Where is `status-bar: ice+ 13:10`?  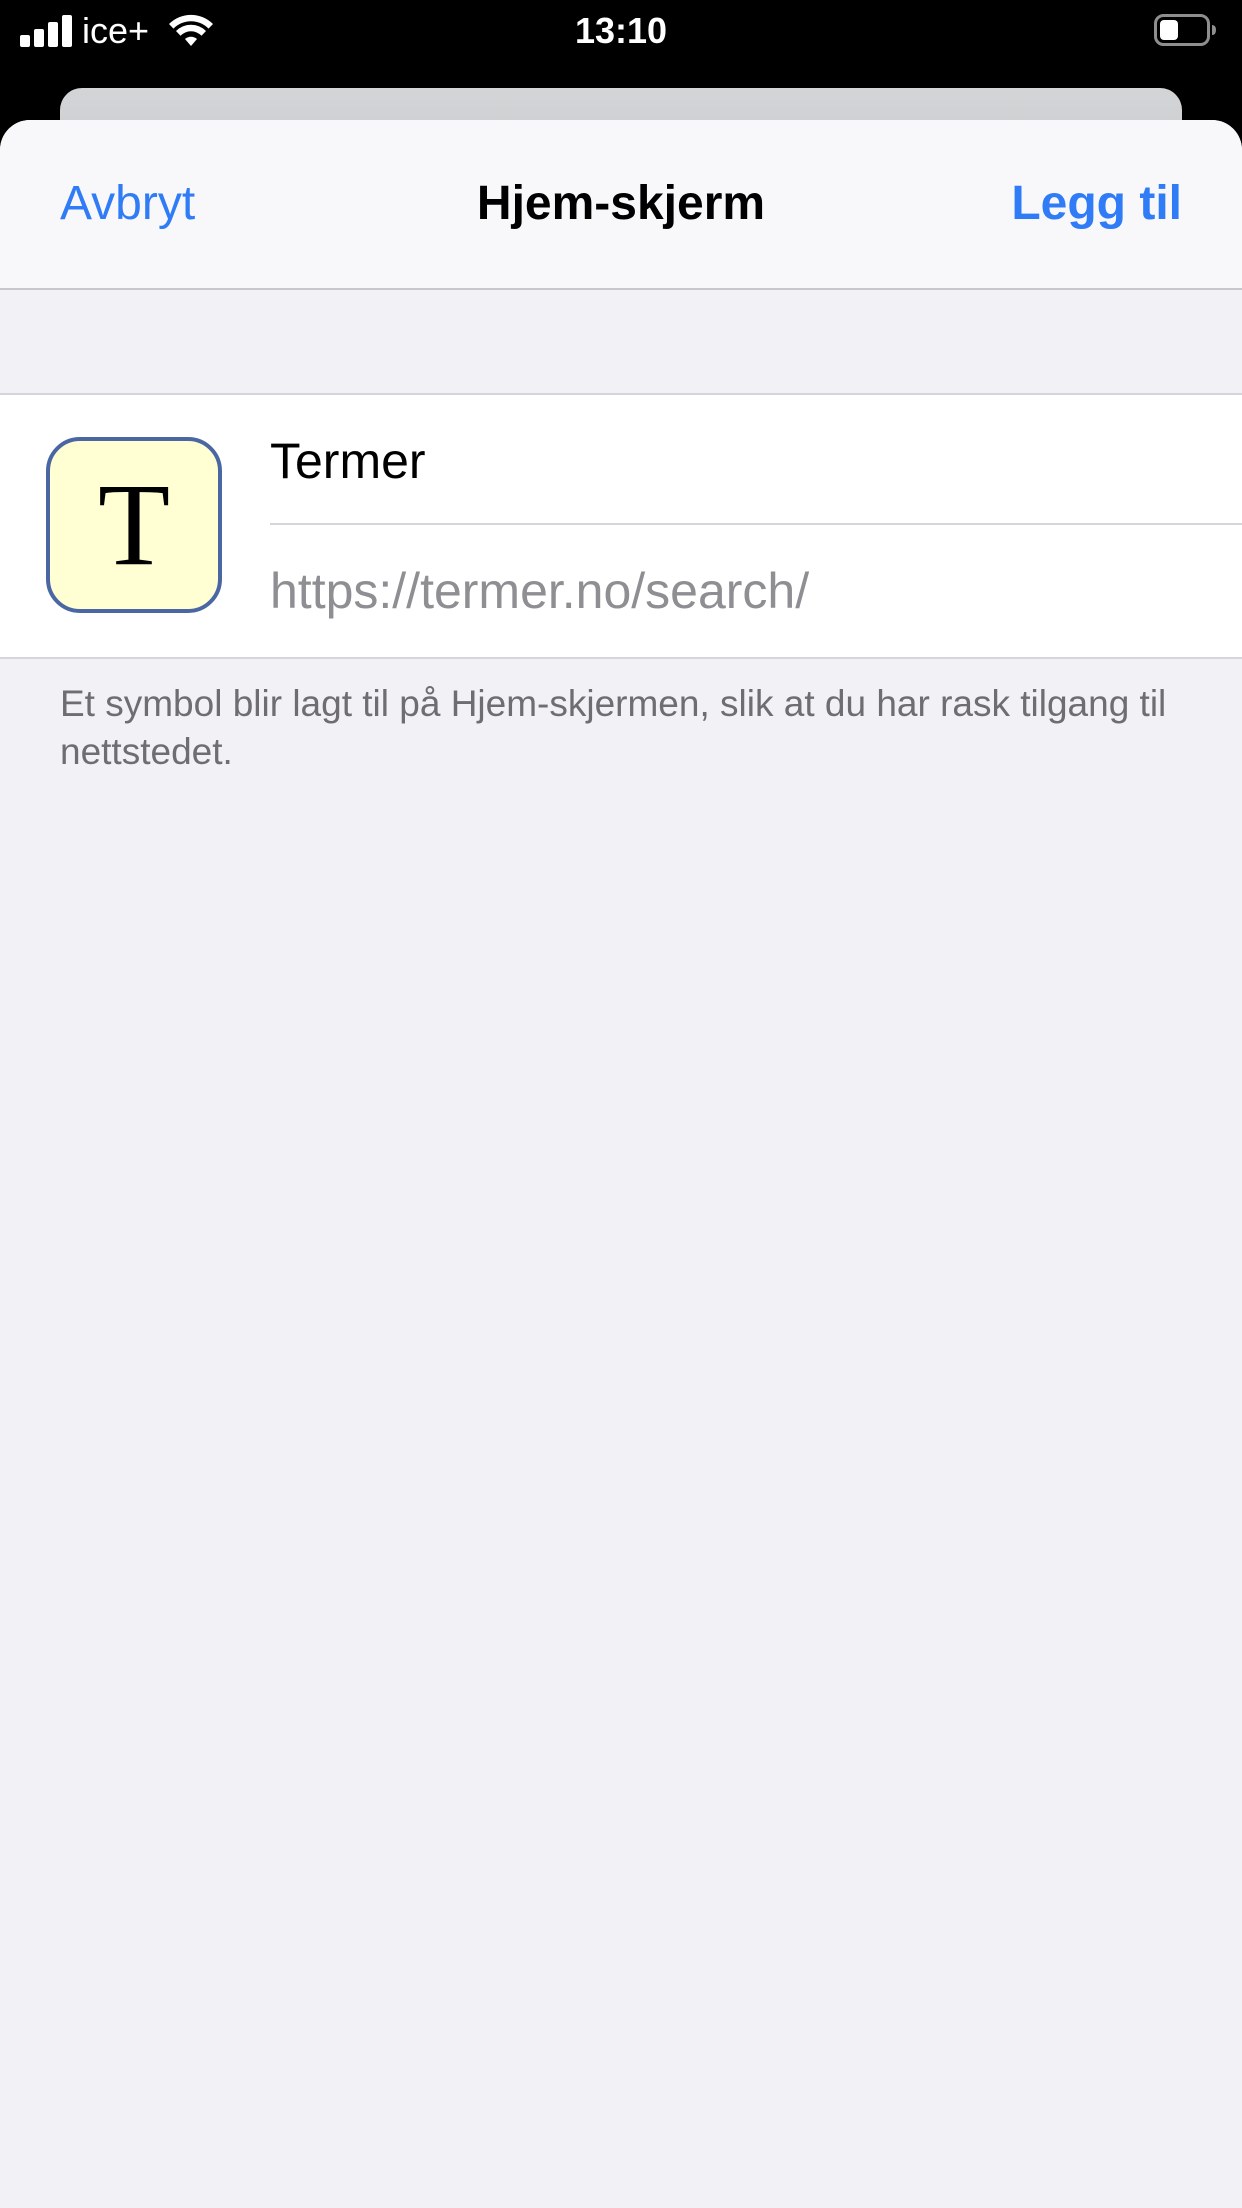
status-bar: ice+ 13:10 is located at coordinates (621, 31).